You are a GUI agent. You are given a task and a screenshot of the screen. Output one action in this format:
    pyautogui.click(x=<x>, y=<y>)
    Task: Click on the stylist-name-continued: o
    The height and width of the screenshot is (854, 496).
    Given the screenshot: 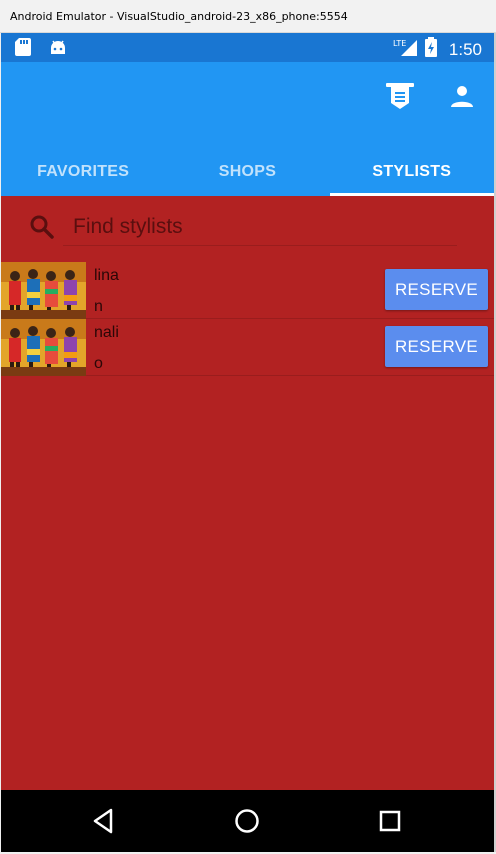 What is the action you would take?
    pyautogui.click(x=98, y=363)
    